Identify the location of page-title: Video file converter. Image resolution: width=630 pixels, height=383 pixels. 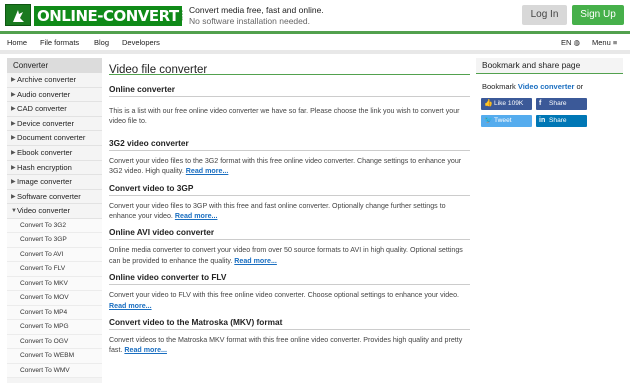
(289, 67).